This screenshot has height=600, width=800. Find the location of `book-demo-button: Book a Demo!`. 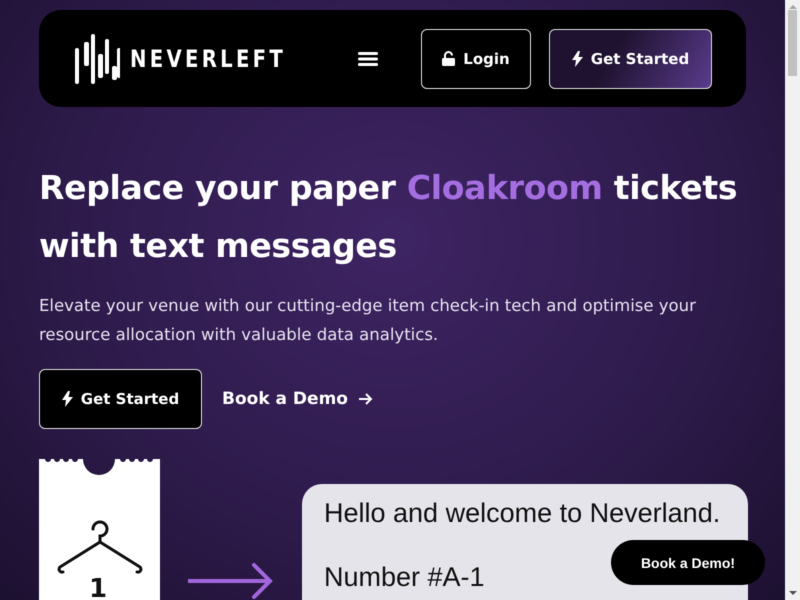

book-demo-button: Book a Demo! is located at coordinates (688, 562).